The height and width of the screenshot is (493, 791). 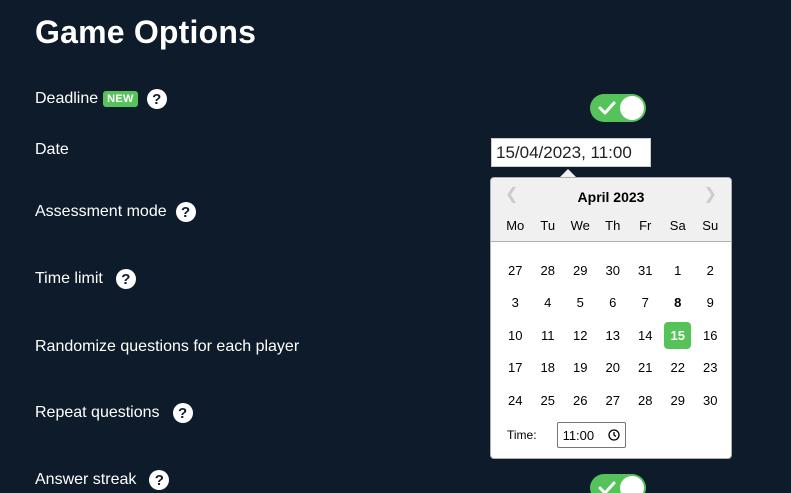 I want to click on assessment-mode-label: Assessment mode, so click(x=101, y=211).